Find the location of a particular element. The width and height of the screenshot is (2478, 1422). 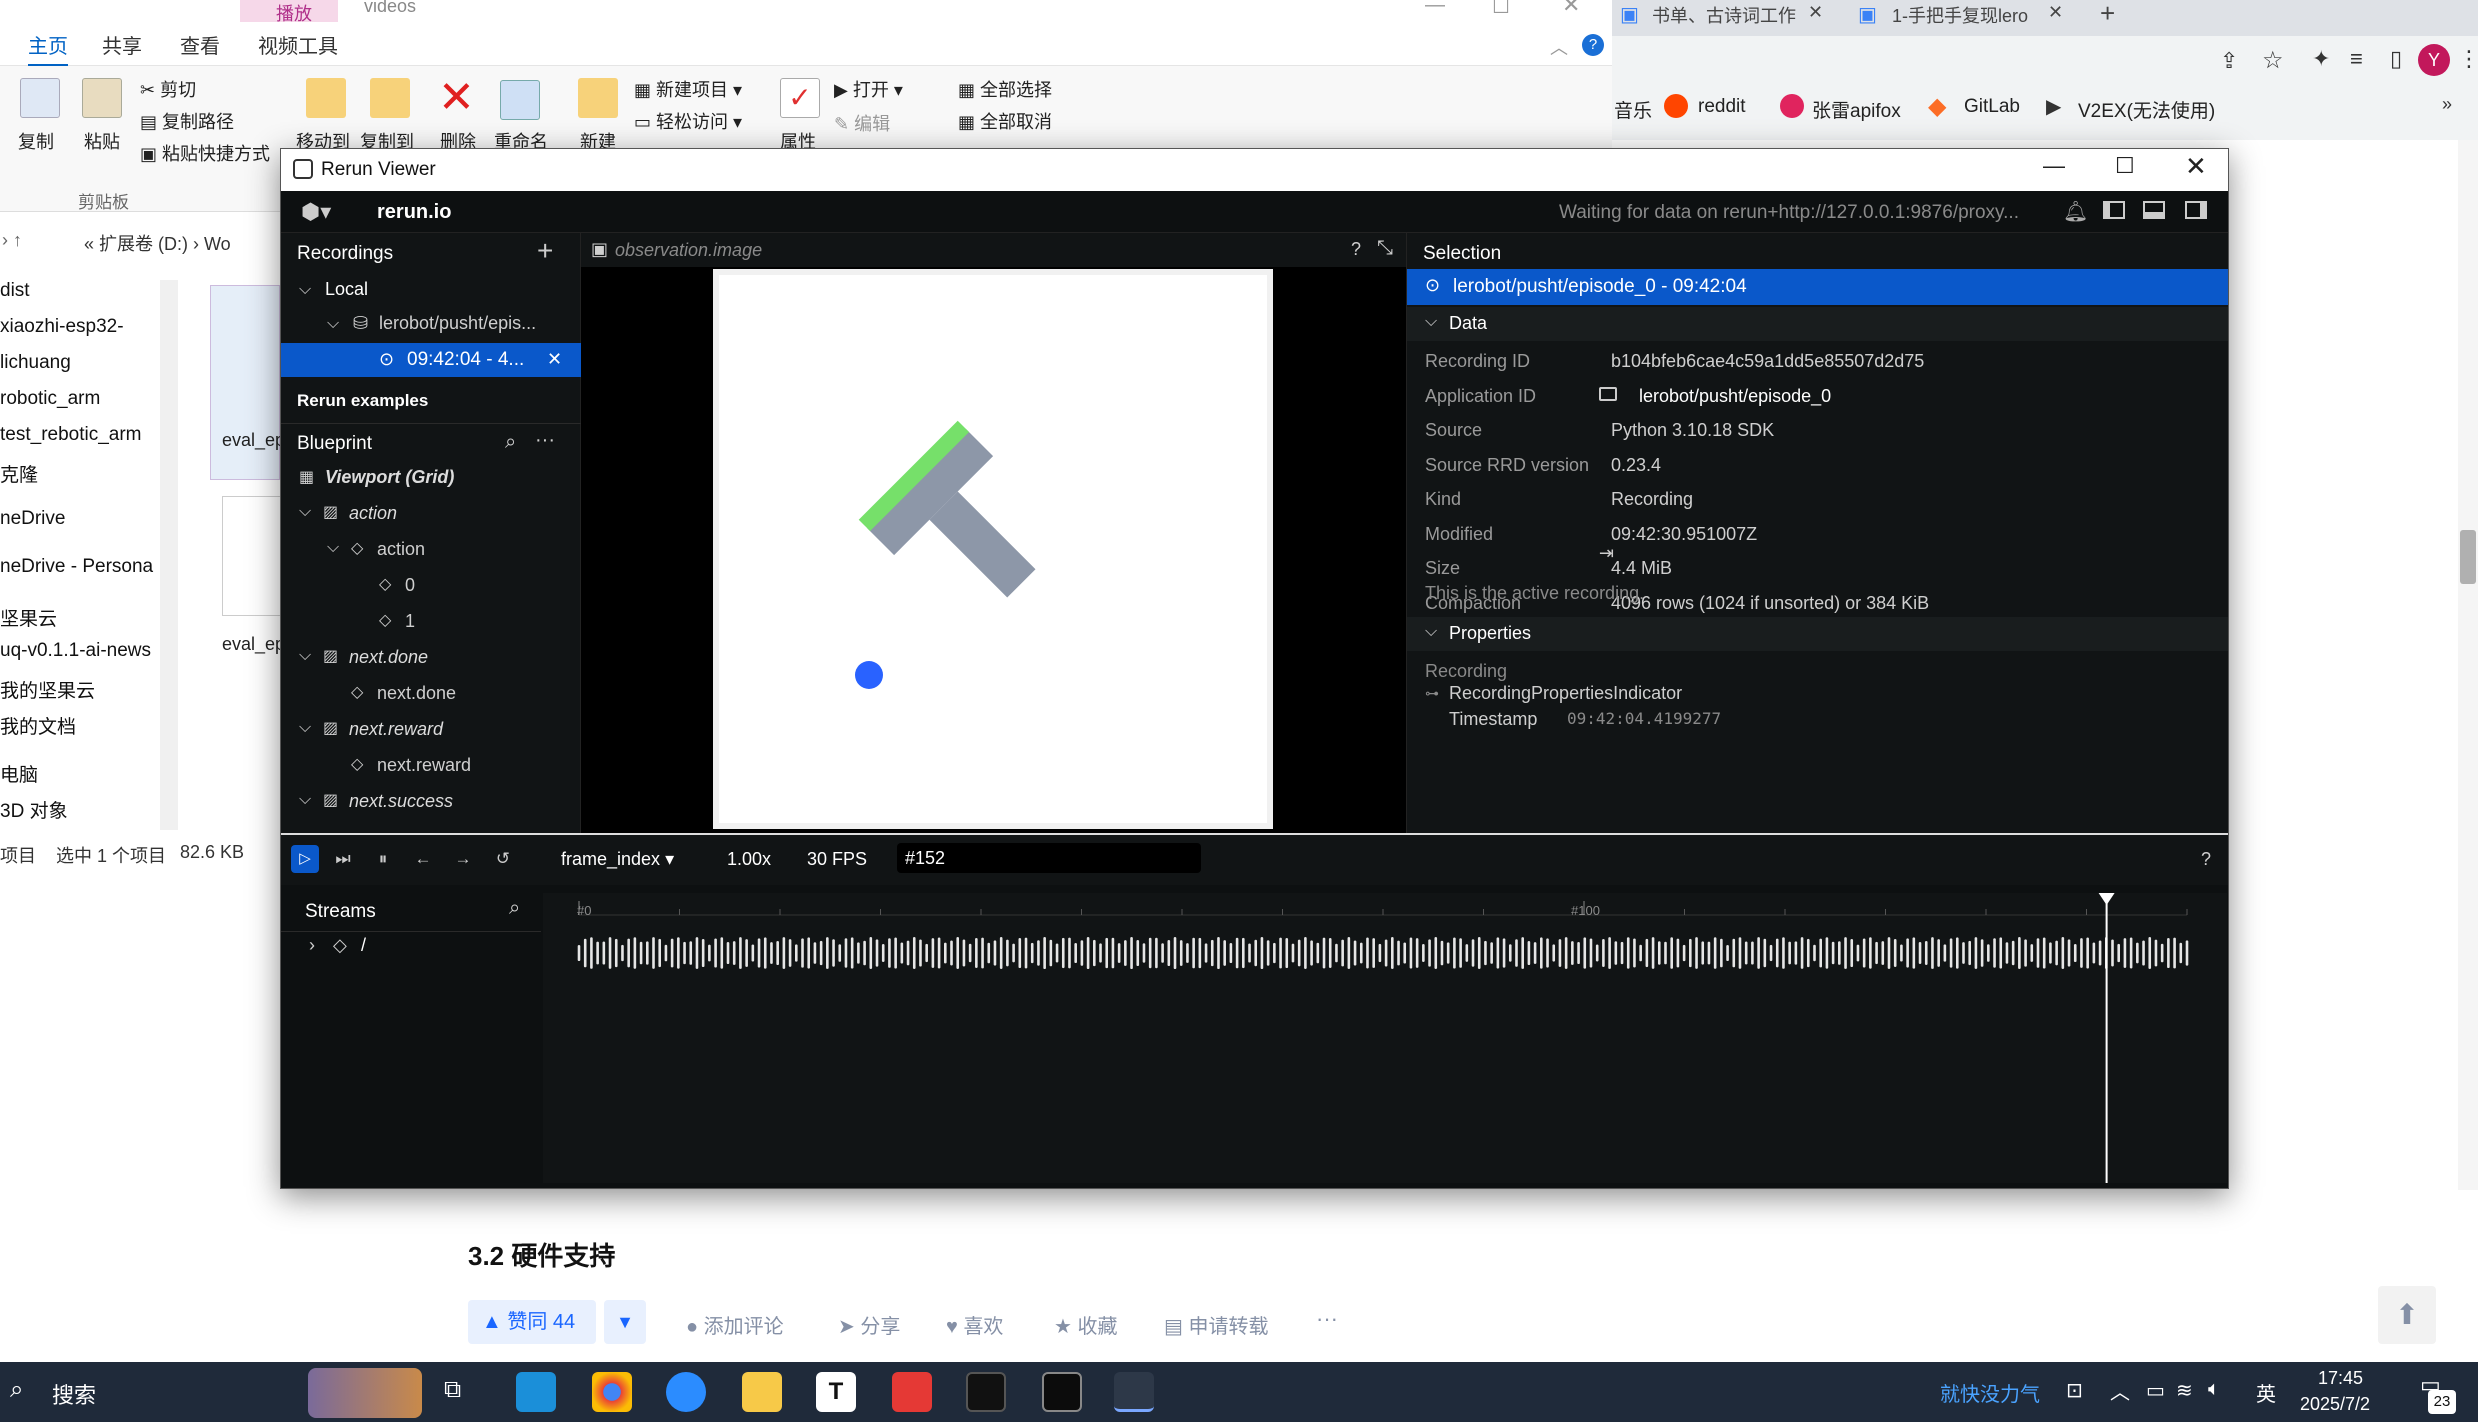

timeline-selector: frame_index ▾ is located at coordinates (617, 859).